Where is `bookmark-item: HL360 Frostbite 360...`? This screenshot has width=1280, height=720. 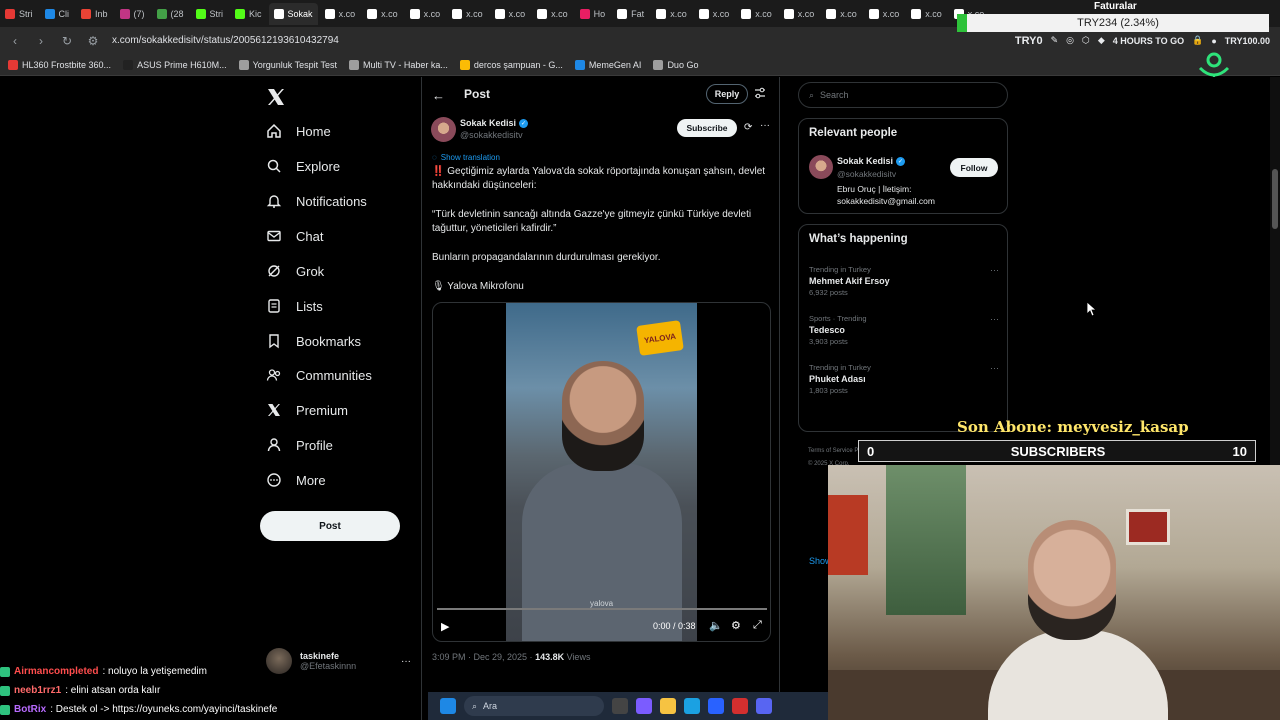 bookmark-item: HL360 Frostbite 360... is located at coordinates (59, 64).